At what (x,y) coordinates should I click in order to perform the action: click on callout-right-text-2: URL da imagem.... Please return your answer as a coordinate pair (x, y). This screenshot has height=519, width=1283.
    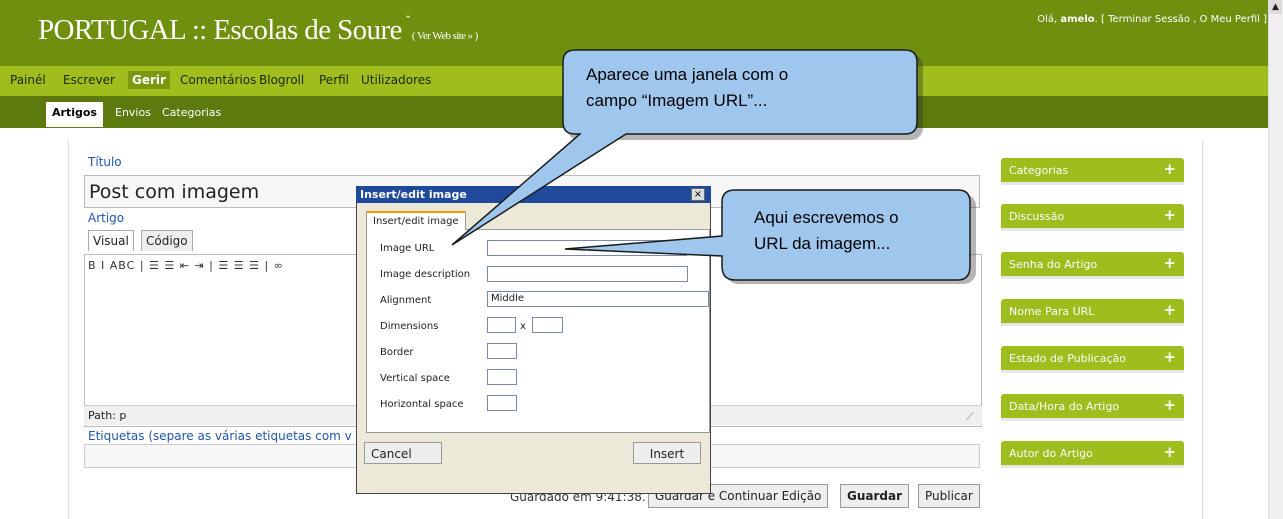
    Looking at the image, I should click on (822, 243).